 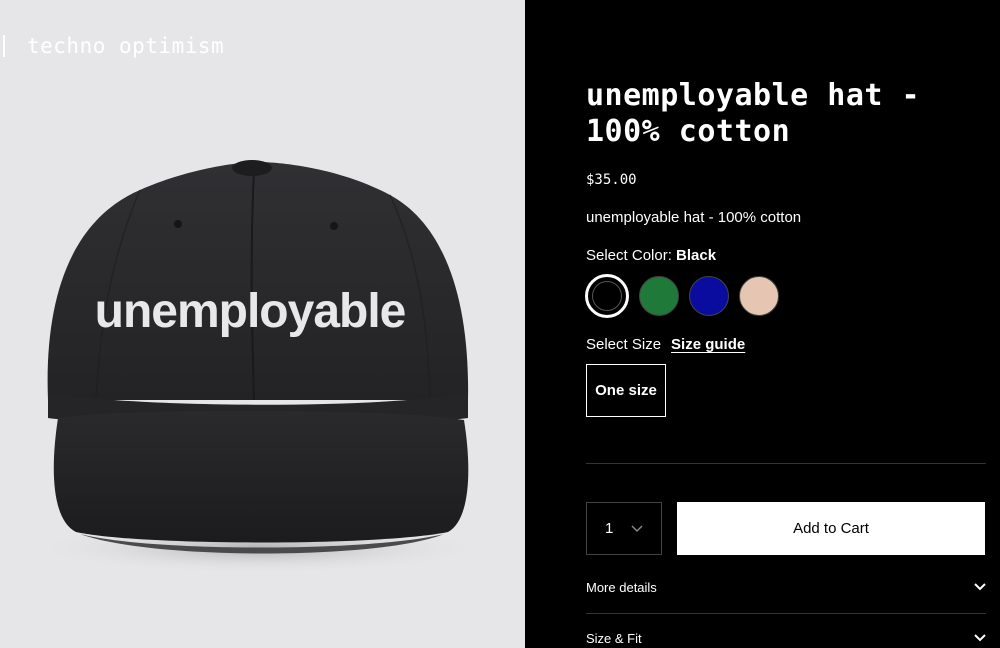 What do you see at coordinates (786, 587) in the screenshot?
I see `accordion-more-details: More details` at bounding box center [786, 587].